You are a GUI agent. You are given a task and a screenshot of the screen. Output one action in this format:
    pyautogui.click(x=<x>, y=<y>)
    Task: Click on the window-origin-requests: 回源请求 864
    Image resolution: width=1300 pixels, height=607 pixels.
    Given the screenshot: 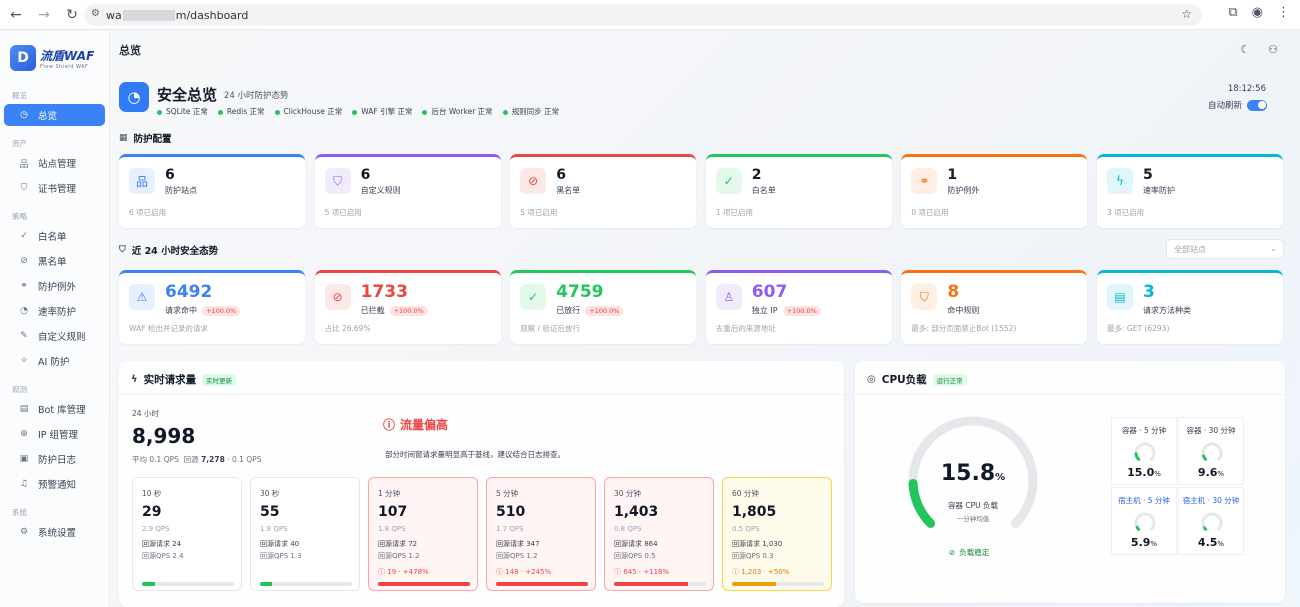 What is the action you would take?
    pyautogui.click(x=636, y=544)
    